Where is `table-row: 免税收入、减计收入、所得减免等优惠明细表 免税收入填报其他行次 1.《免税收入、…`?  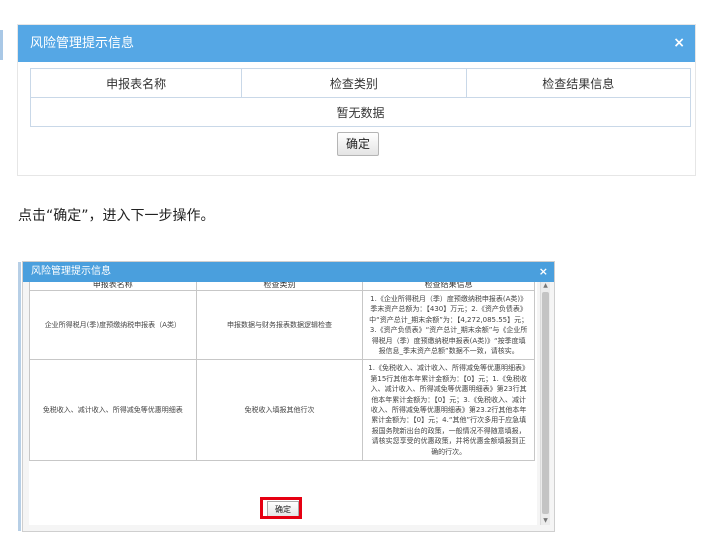 table-row: 免税收入、减计收入、所得减免等优惠明细表 免税收入填报其他行次 1.《免税收入、… is located at coordinates (282, 410).